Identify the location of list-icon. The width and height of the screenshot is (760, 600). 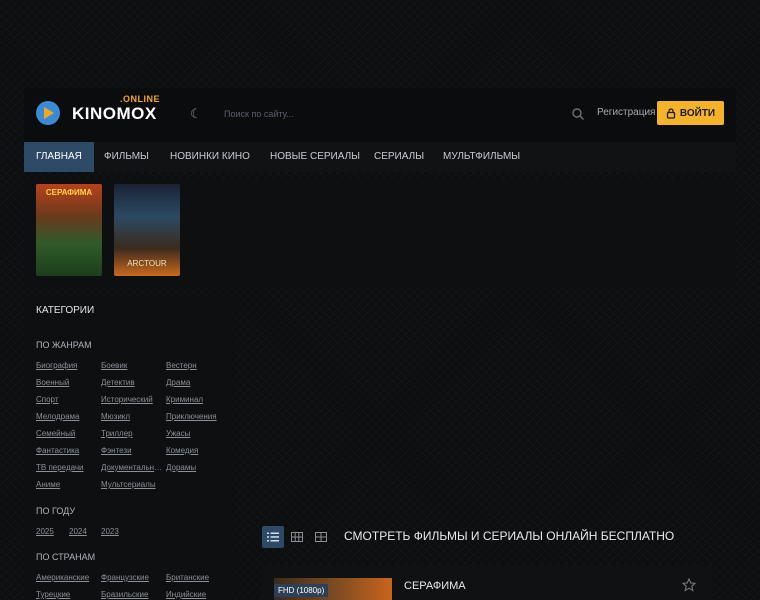
(273, 537).